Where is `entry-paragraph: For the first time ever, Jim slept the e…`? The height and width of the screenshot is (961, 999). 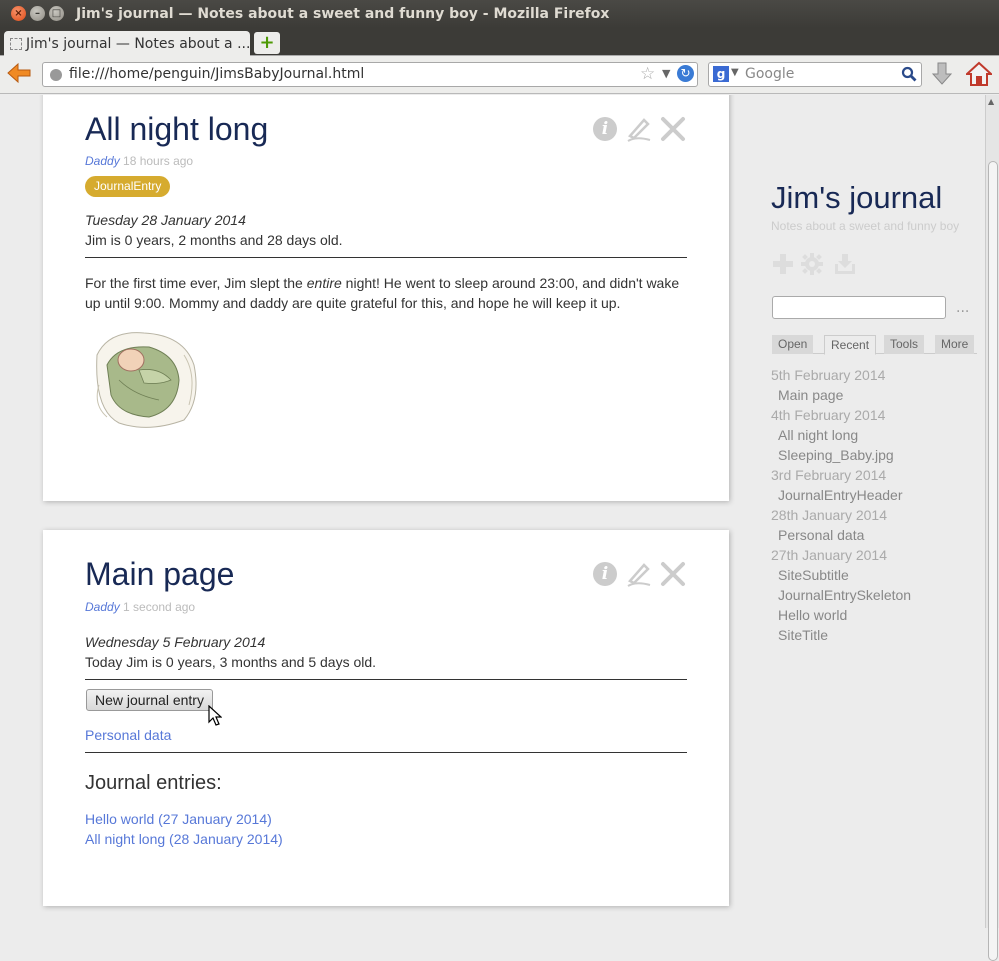
entry-paragraph: For the first time ever, Jim slept the e… is located at coordinates (382, 293).